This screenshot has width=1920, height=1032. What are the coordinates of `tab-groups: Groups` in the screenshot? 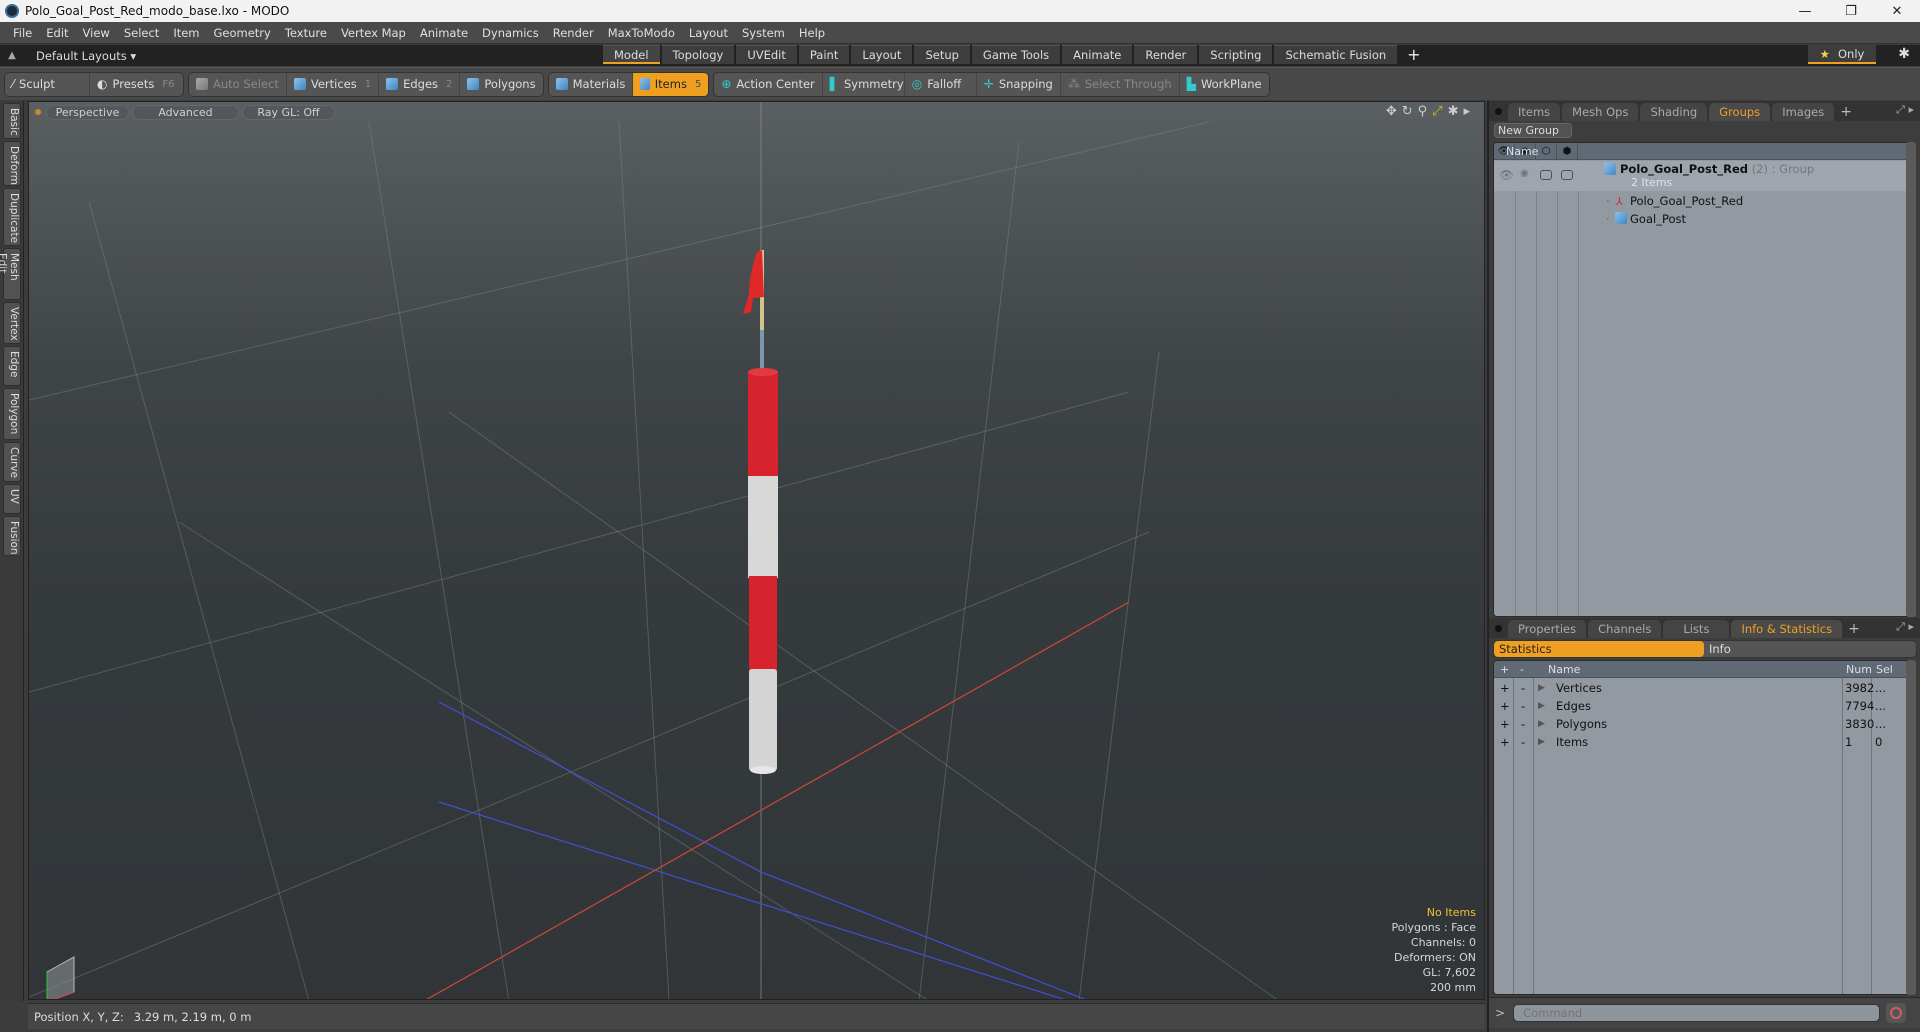 It's located at (1740, 112).